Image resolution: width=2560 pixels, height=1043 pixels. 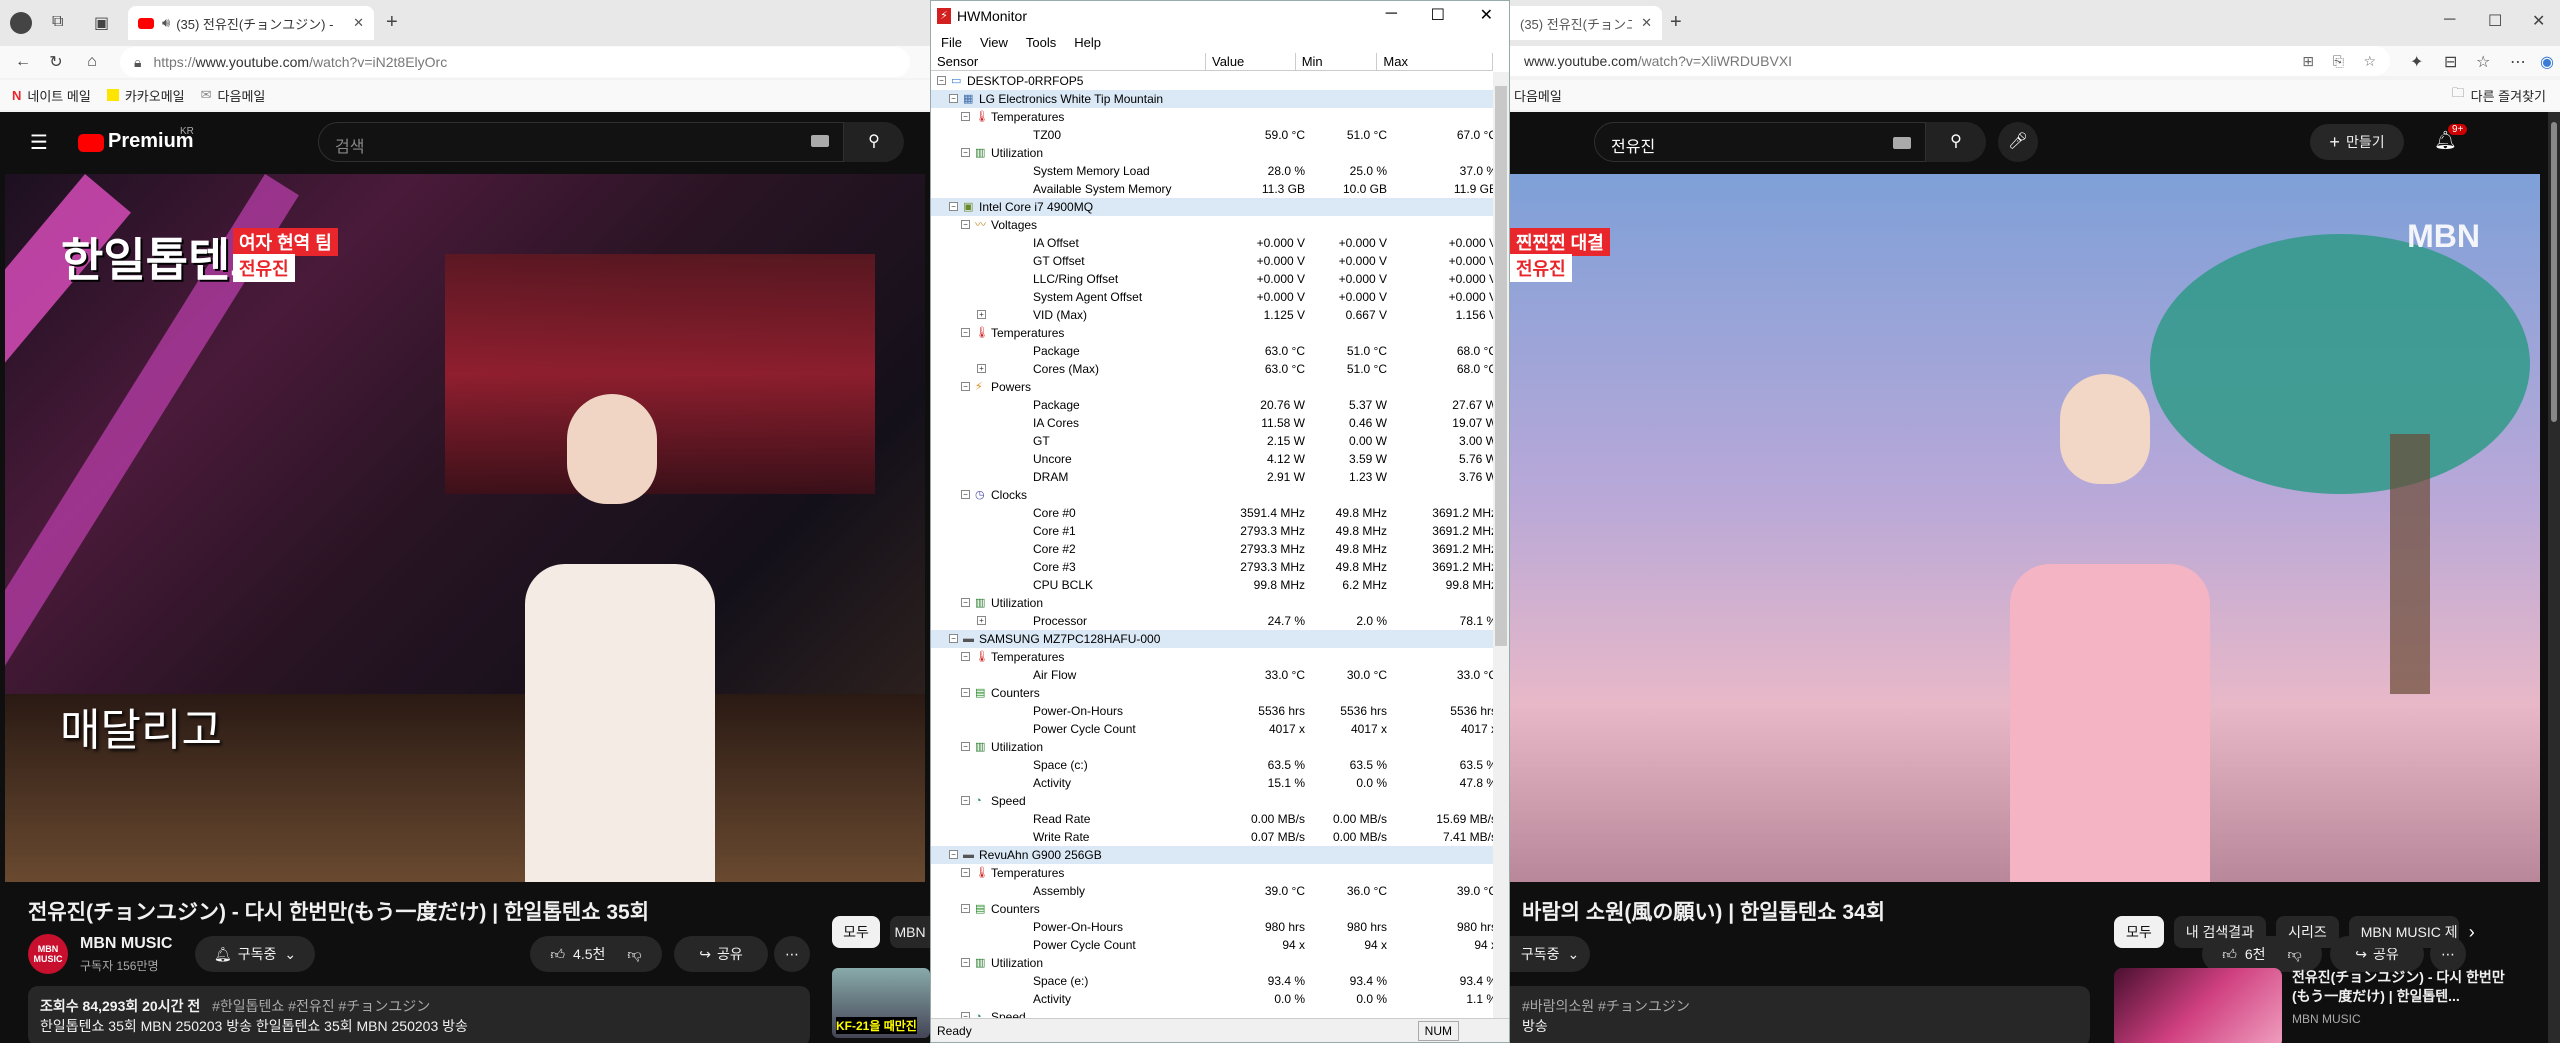 What do you see at coordinates (951, 42) in the screenshot?
I see `menu-file: File` at bounding box center [951, 42].